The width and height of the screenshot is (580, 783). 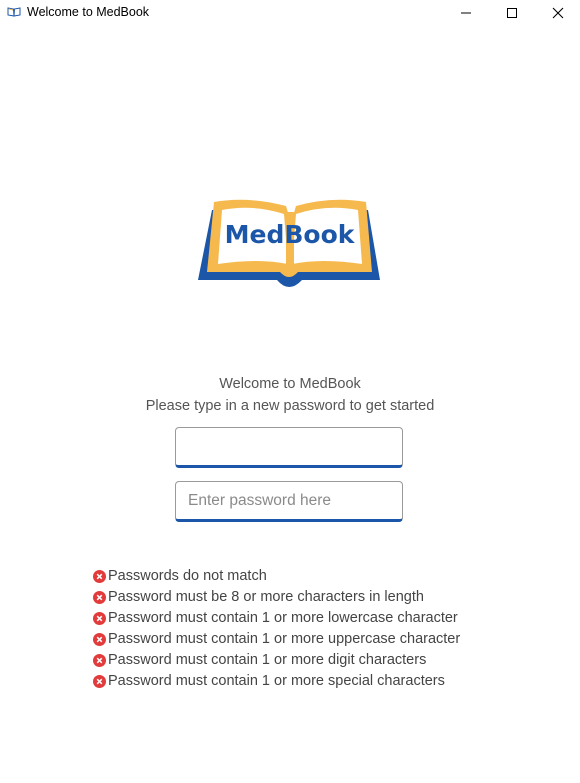 I want to click on close-button, so click(x=557, y=13).